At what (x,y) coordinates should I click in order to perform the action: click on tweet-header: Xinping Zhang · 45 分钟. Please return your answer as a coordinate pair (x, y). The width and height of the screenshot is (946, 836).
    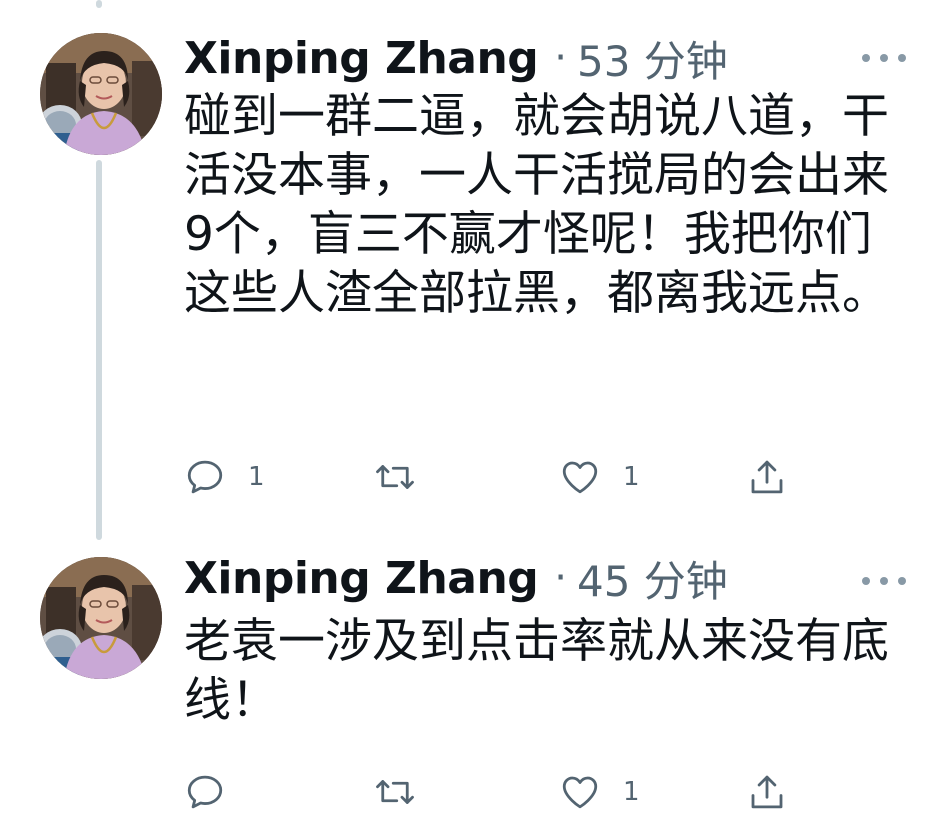
    Looking at the image, I should click on (456, 578).